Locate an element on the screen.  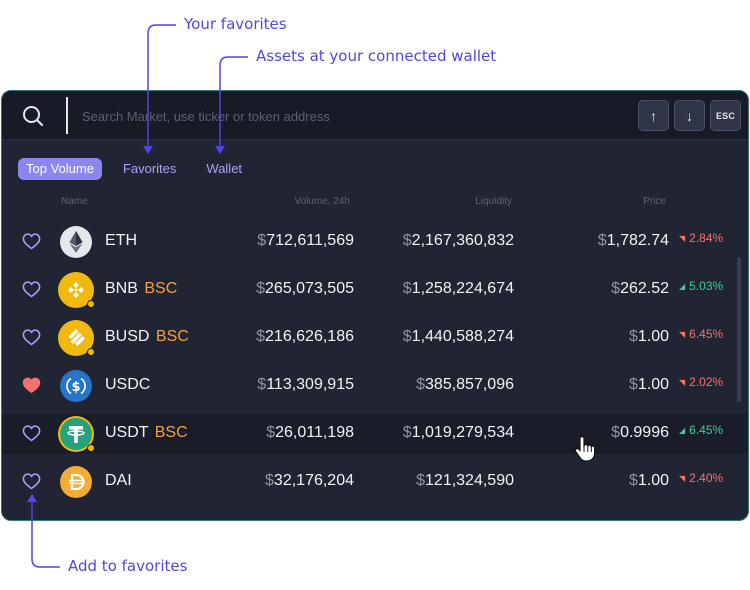
column-header-name: Name is located at coordinates (74, 201).